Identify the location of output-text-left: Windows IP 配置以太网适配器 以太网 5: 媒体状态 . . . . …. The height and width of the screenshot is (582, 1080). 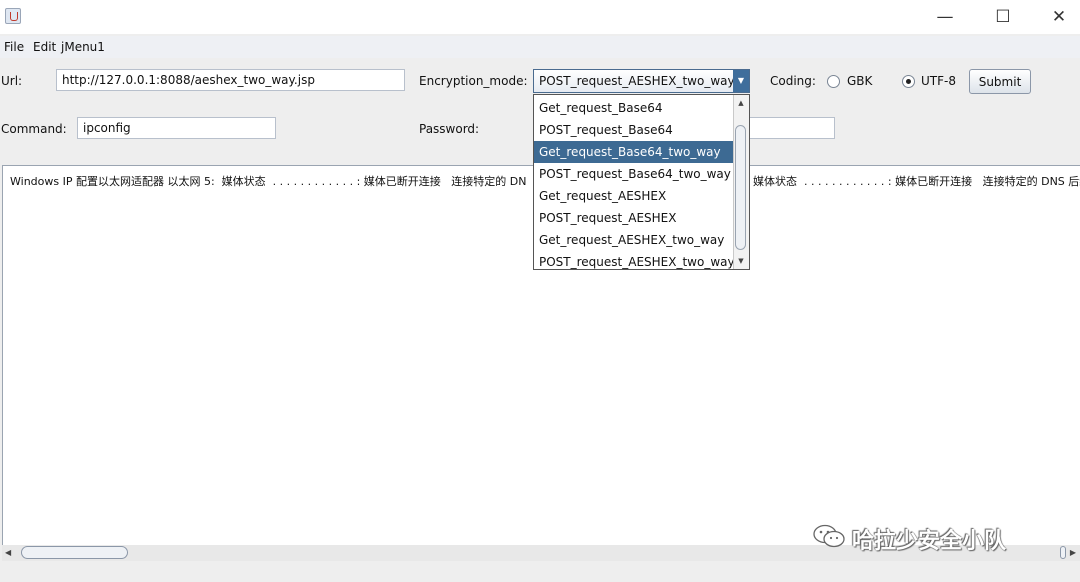
(268, 181).